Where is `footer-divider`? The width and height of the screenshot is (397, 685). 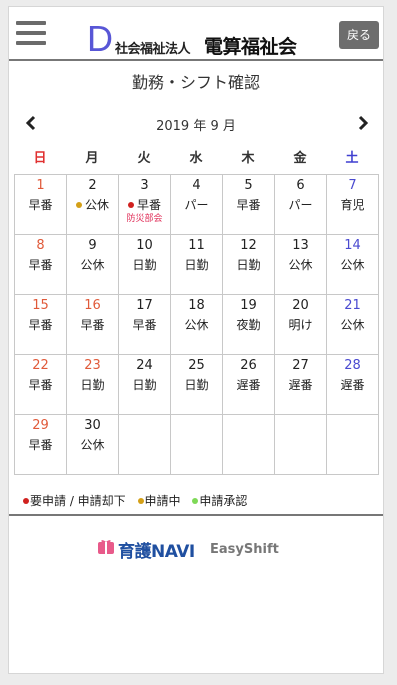 footer-divider is located at coordinates (196, 515).